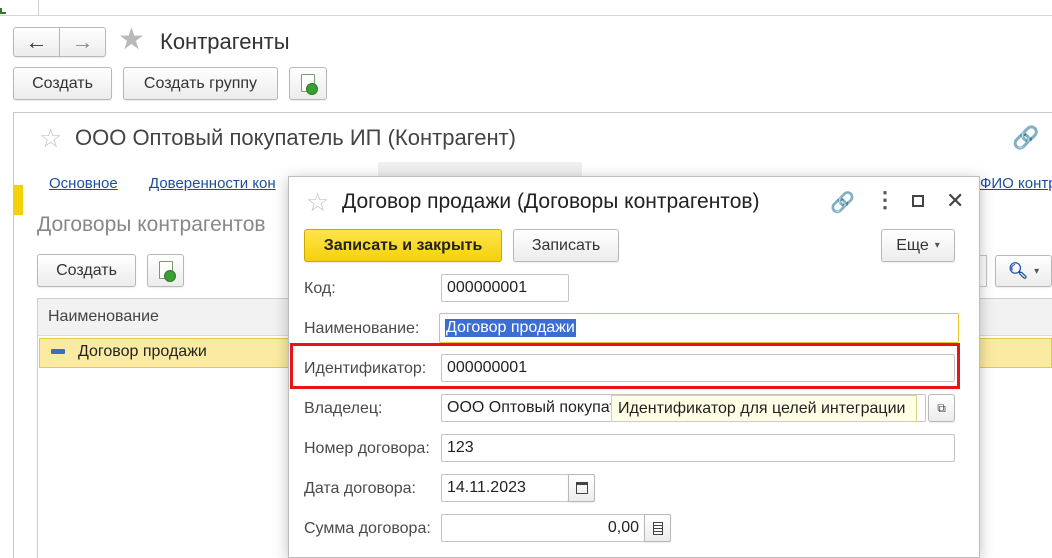 This screenshot has width=1052, height=558. I want to click on owner-open-button: ⧉, so click(941, 408).